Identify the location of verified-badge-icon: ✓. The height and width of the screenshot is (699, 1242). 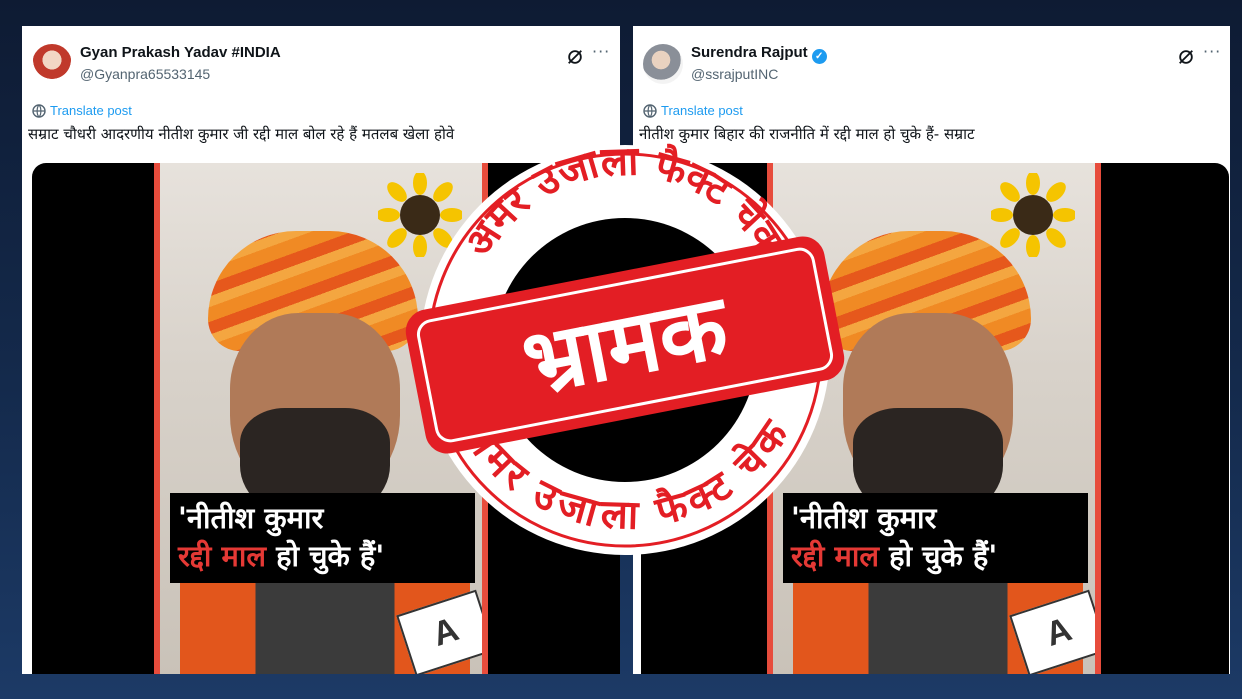
(819, 56).